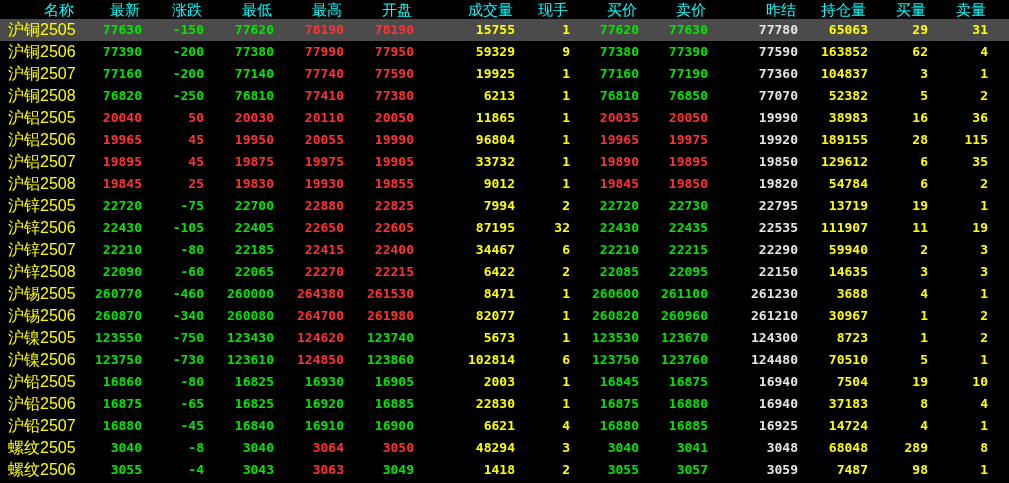  Describe the element at coordinates (851, 382) in the screenshot. I see `table-cell-text: 7504` at that location.